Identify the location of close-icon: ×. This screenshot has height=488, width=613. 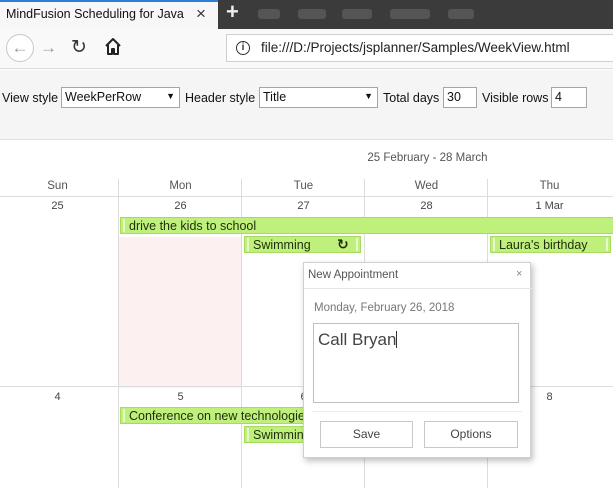
(519, 274).